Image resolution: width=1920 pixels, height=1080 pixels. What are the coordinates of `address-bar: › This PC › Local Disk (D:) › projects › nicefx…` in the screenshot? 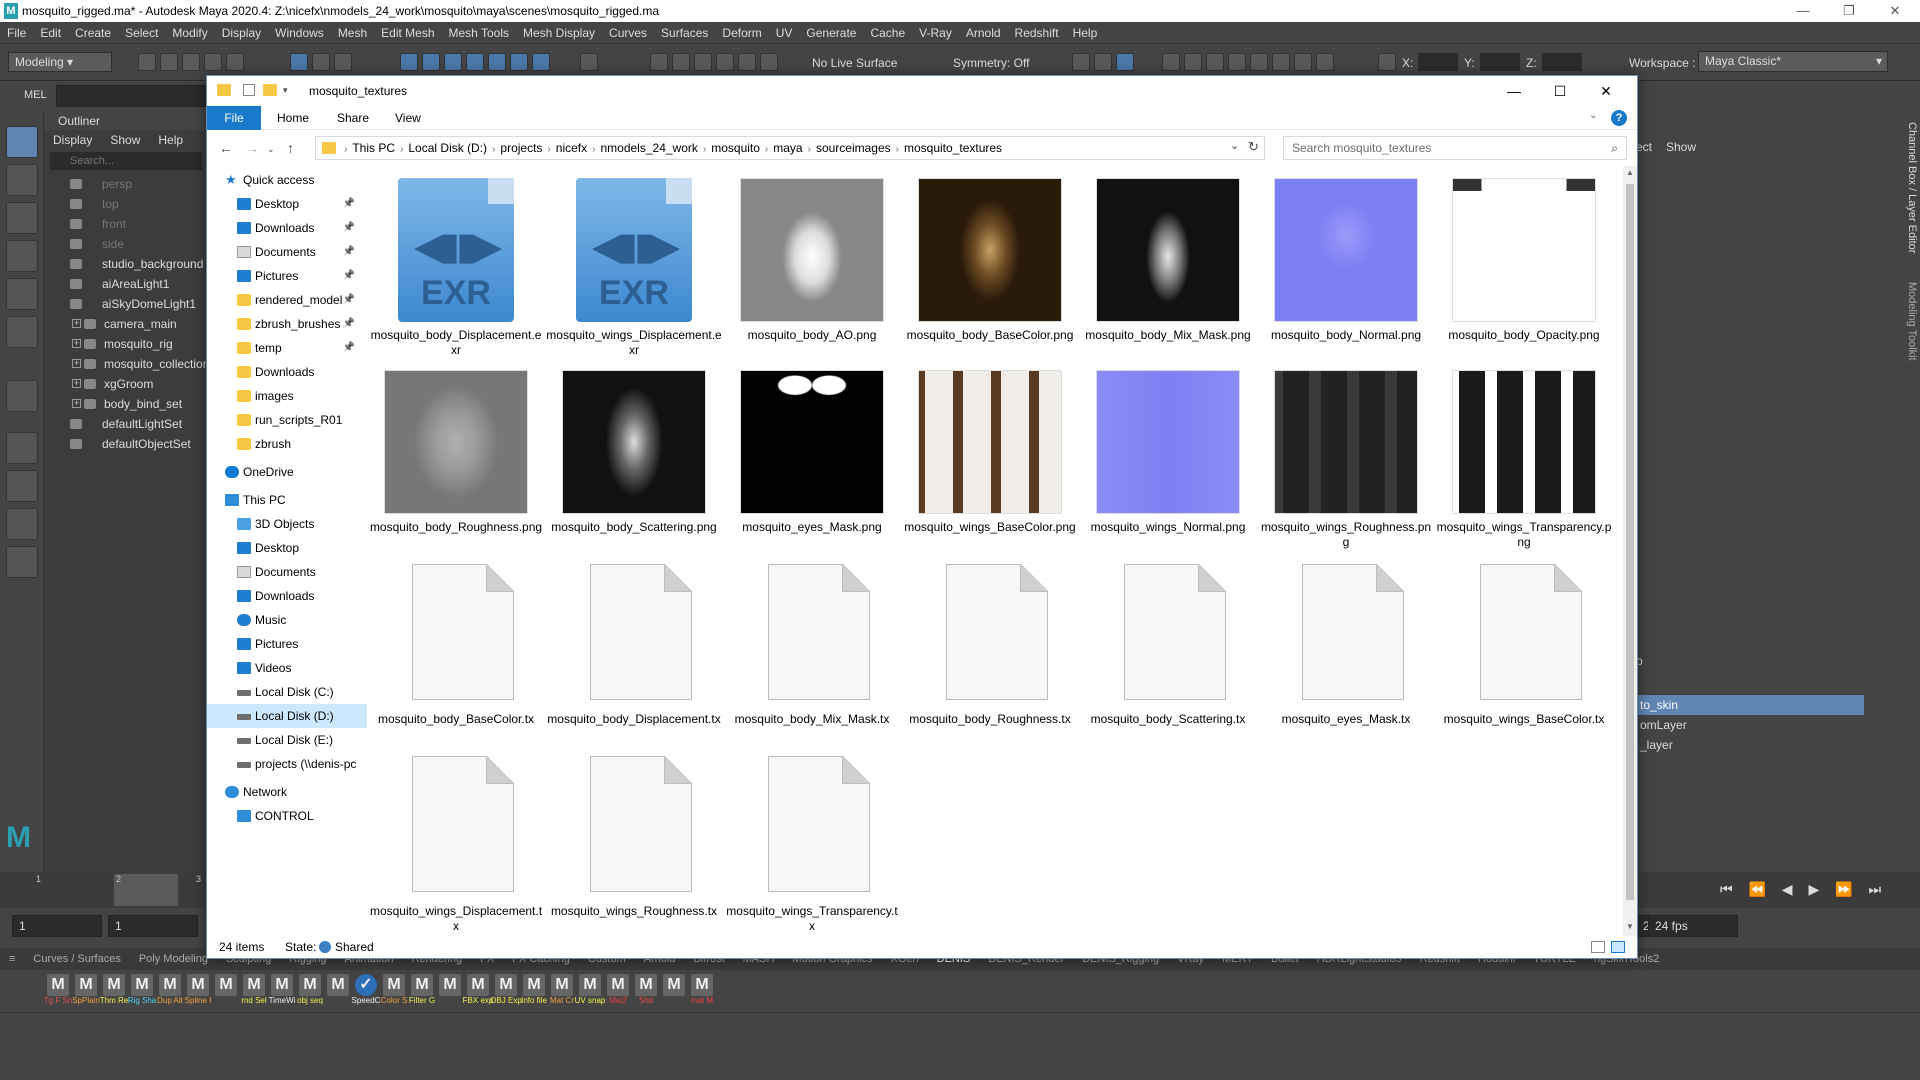 It's located at (790, 148).